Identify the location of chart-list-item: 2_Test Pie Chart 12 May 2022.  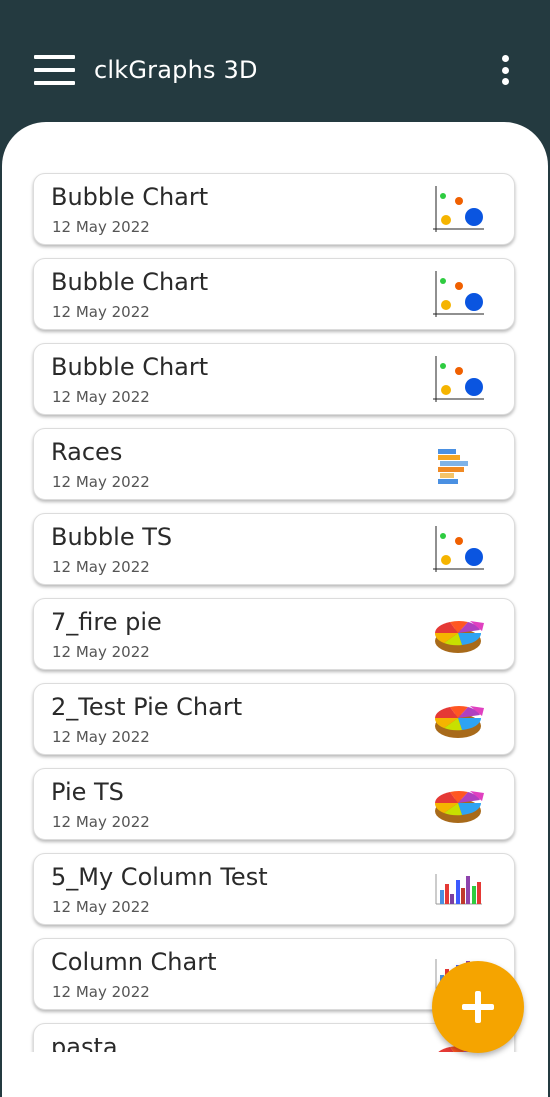
(274, 719).